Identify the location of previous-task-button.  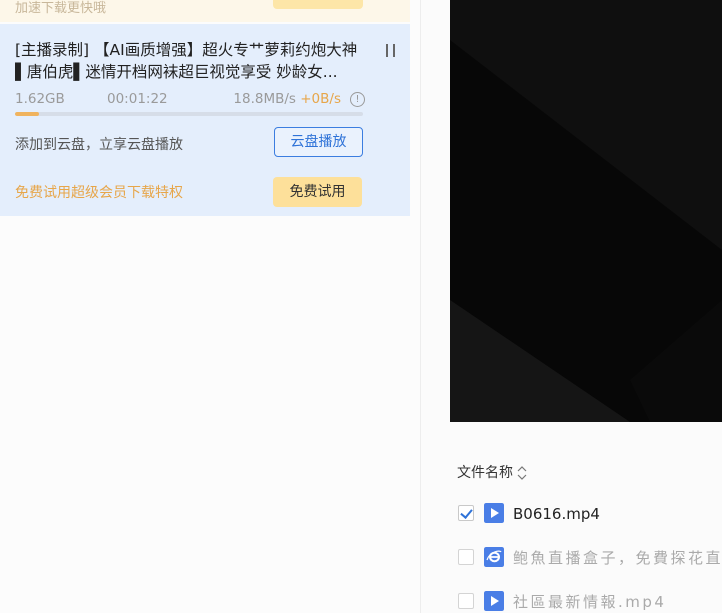
(318, 4).